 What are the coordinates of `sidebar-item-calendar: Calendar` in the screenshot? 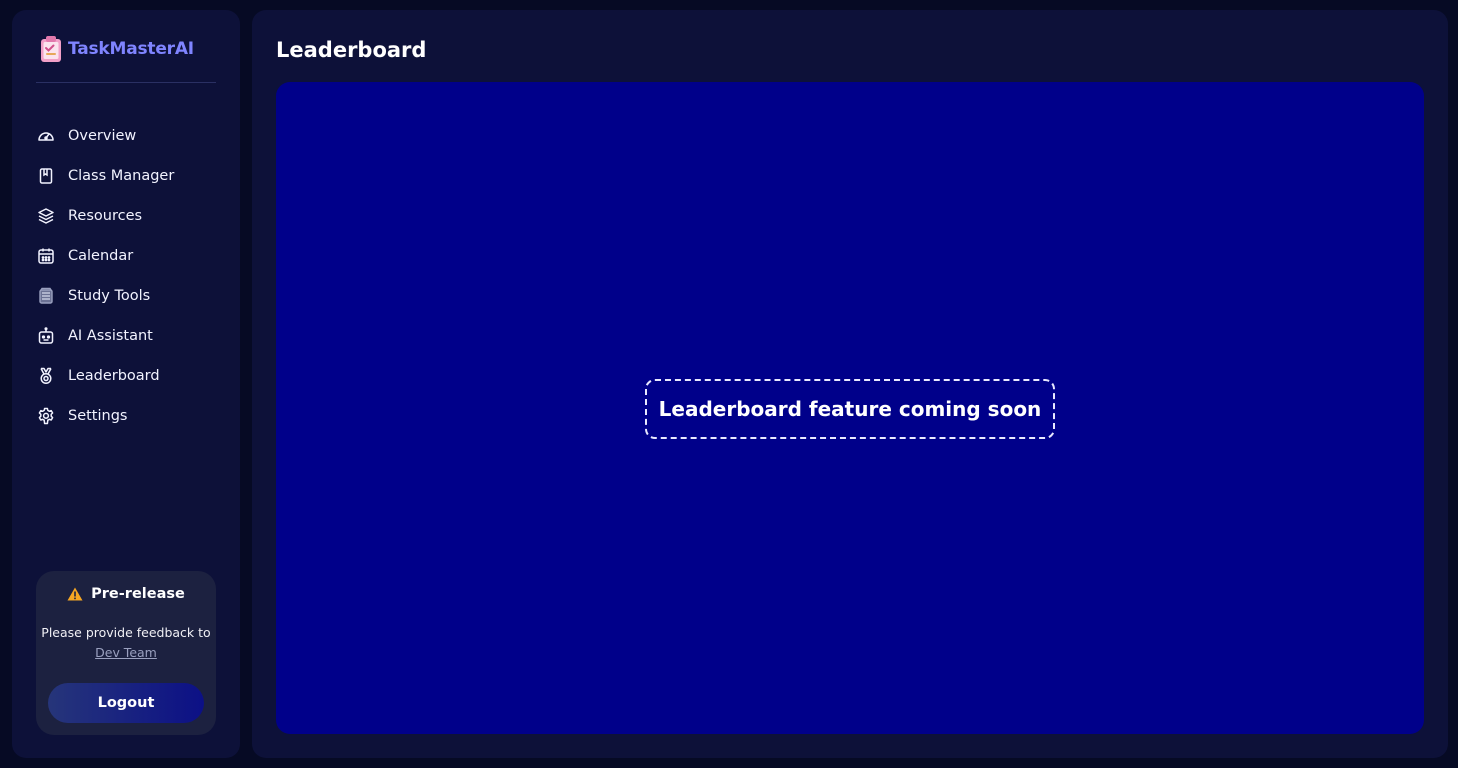 It's located at (131, 256).